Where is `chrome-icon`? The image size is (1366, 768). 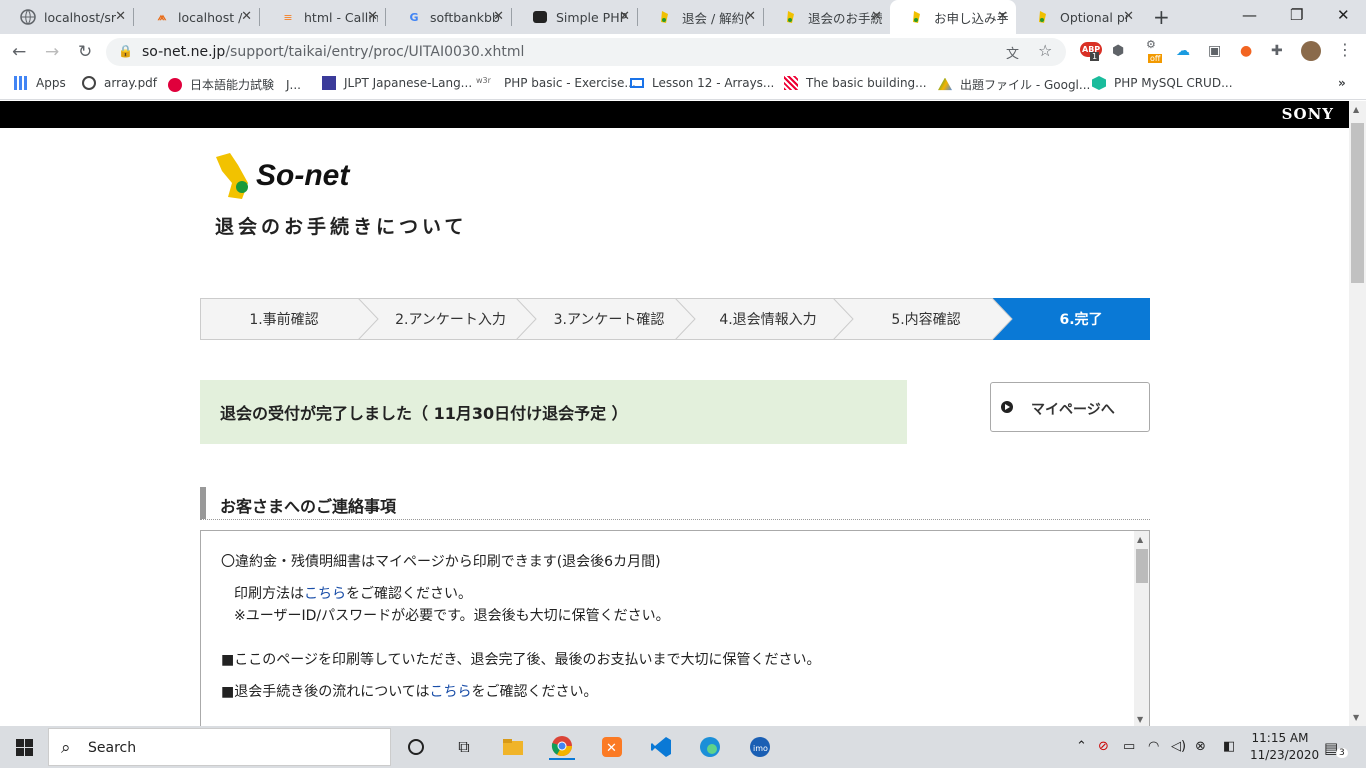
chrome-icon is located at coordinates (562, 747).